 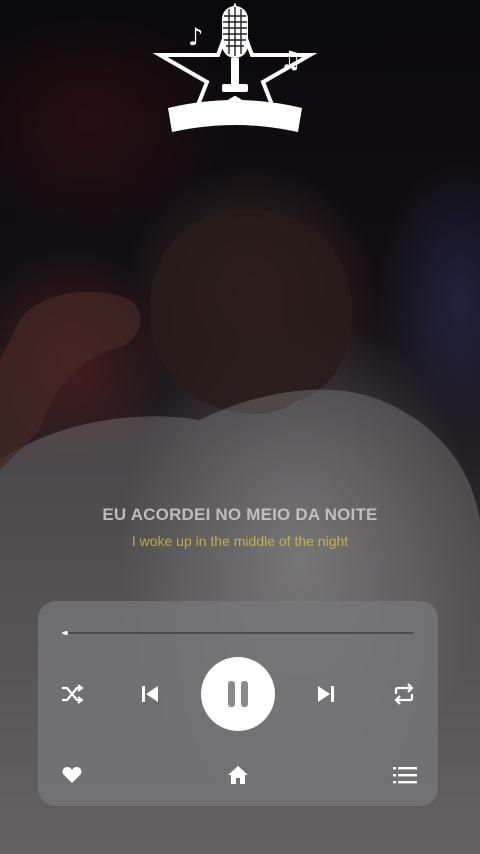 I want to click on heart-icon, so click(x=72, y=775).